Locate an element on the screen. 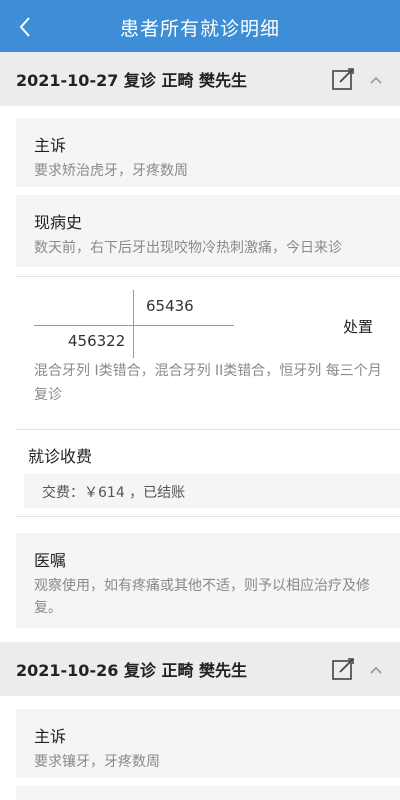 This screenshot has width=400, height=800. visit-header: 2021-10-26 复诊 正畸 樊先生 is located at coordinates (200, 669).